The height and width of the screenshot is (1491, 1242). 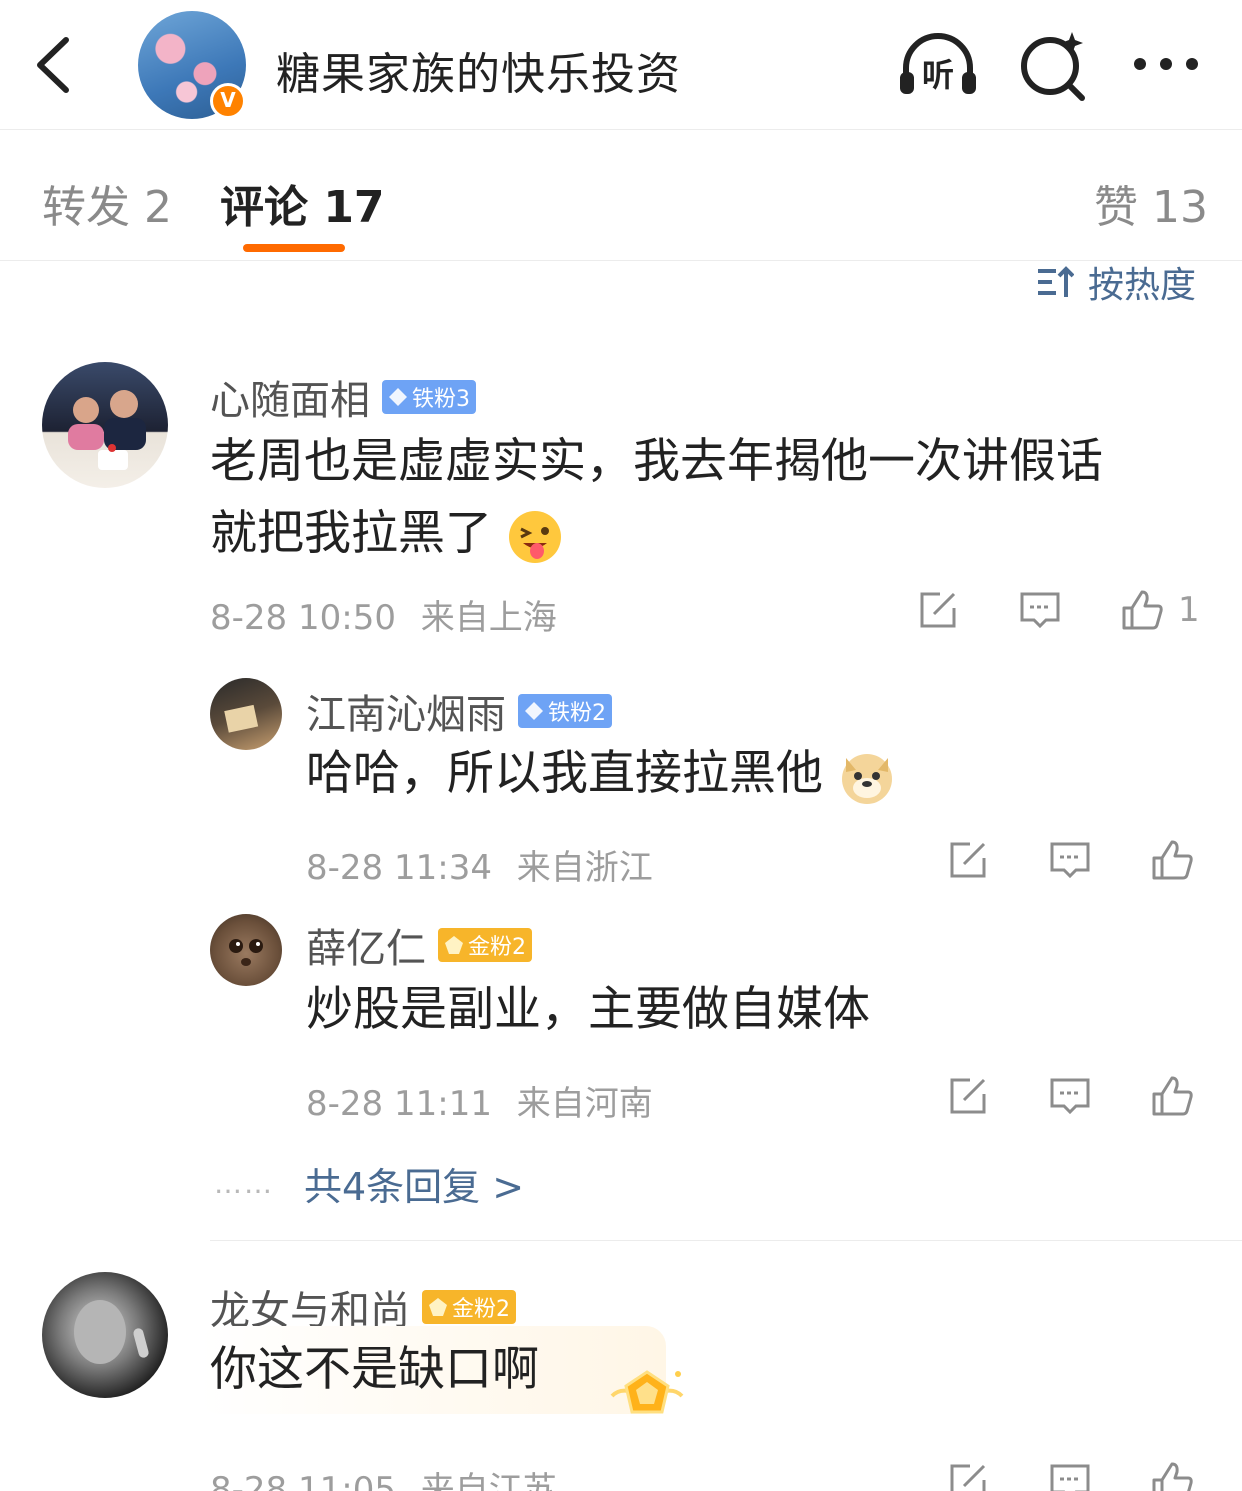 What do you see at coordinates (621, 196) in the screenshot?
I see `tab-bar: 转发 2 评论 17 赞 13` at bounding box center [621, 196].